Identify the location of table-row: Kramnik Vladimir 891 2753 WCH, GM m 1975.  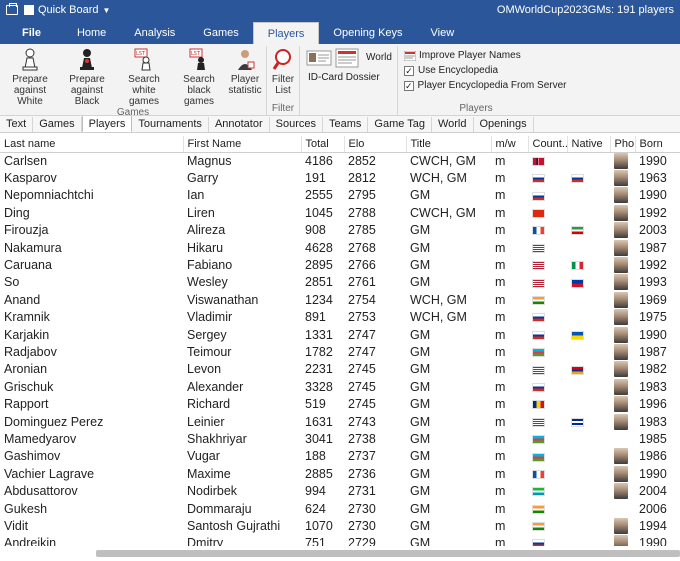
(340, 317).